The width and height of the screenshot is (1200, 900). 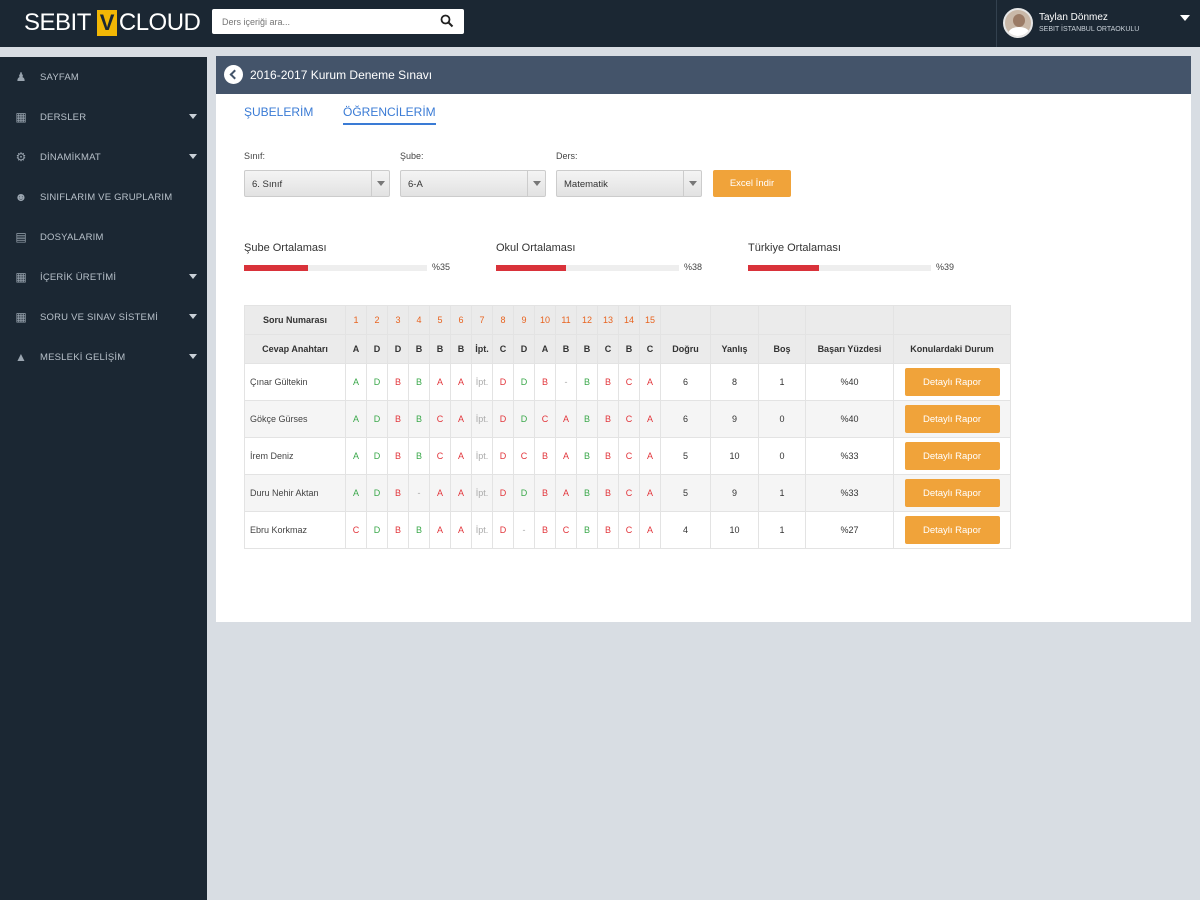 I want to click on sidebar-item-dersler: ▦ DERSLER, so click(x=103, y=117).